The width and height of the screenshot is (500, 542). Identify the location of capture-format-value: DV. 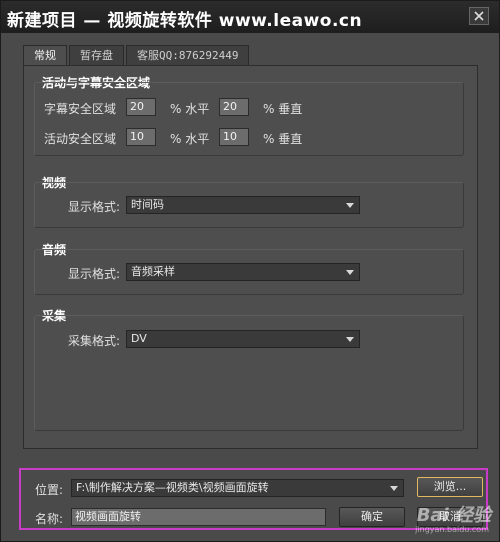
(139, 338).